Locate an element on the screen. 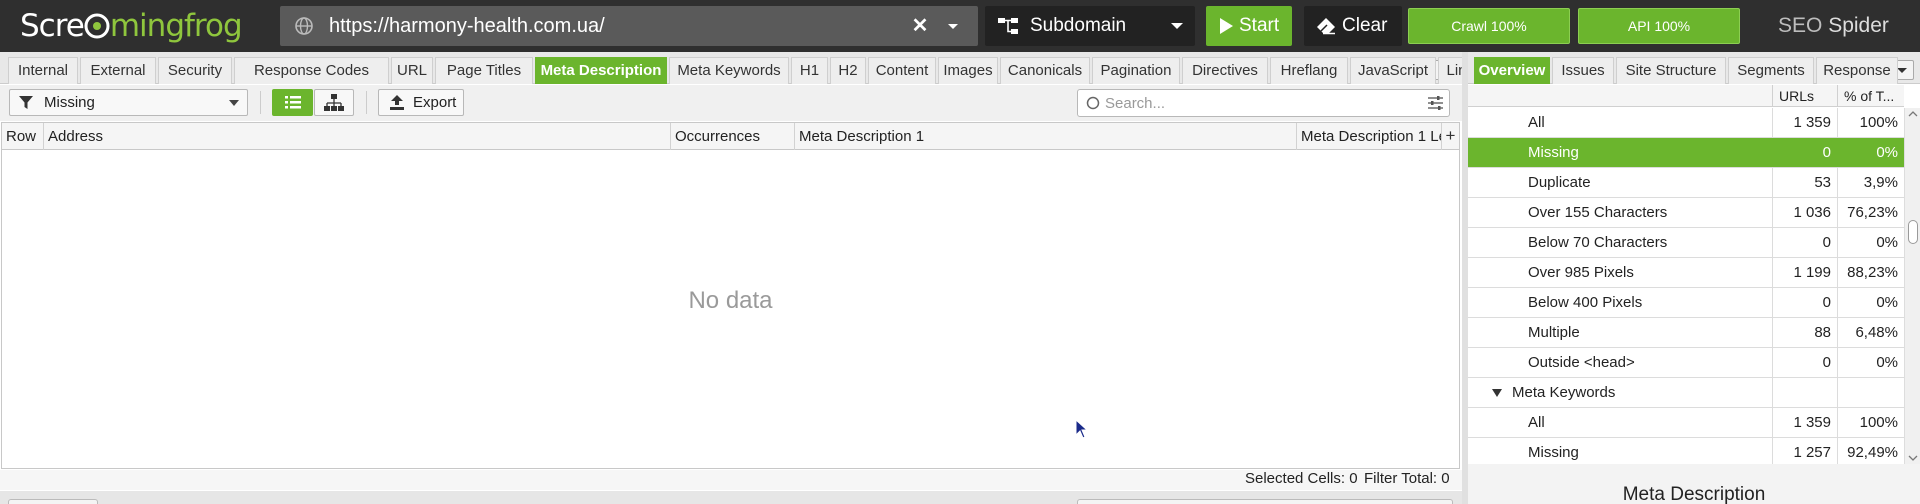 The height and width of the screenshot is (504, 1920). sliders-icon is located at coordinates (1435, 103).